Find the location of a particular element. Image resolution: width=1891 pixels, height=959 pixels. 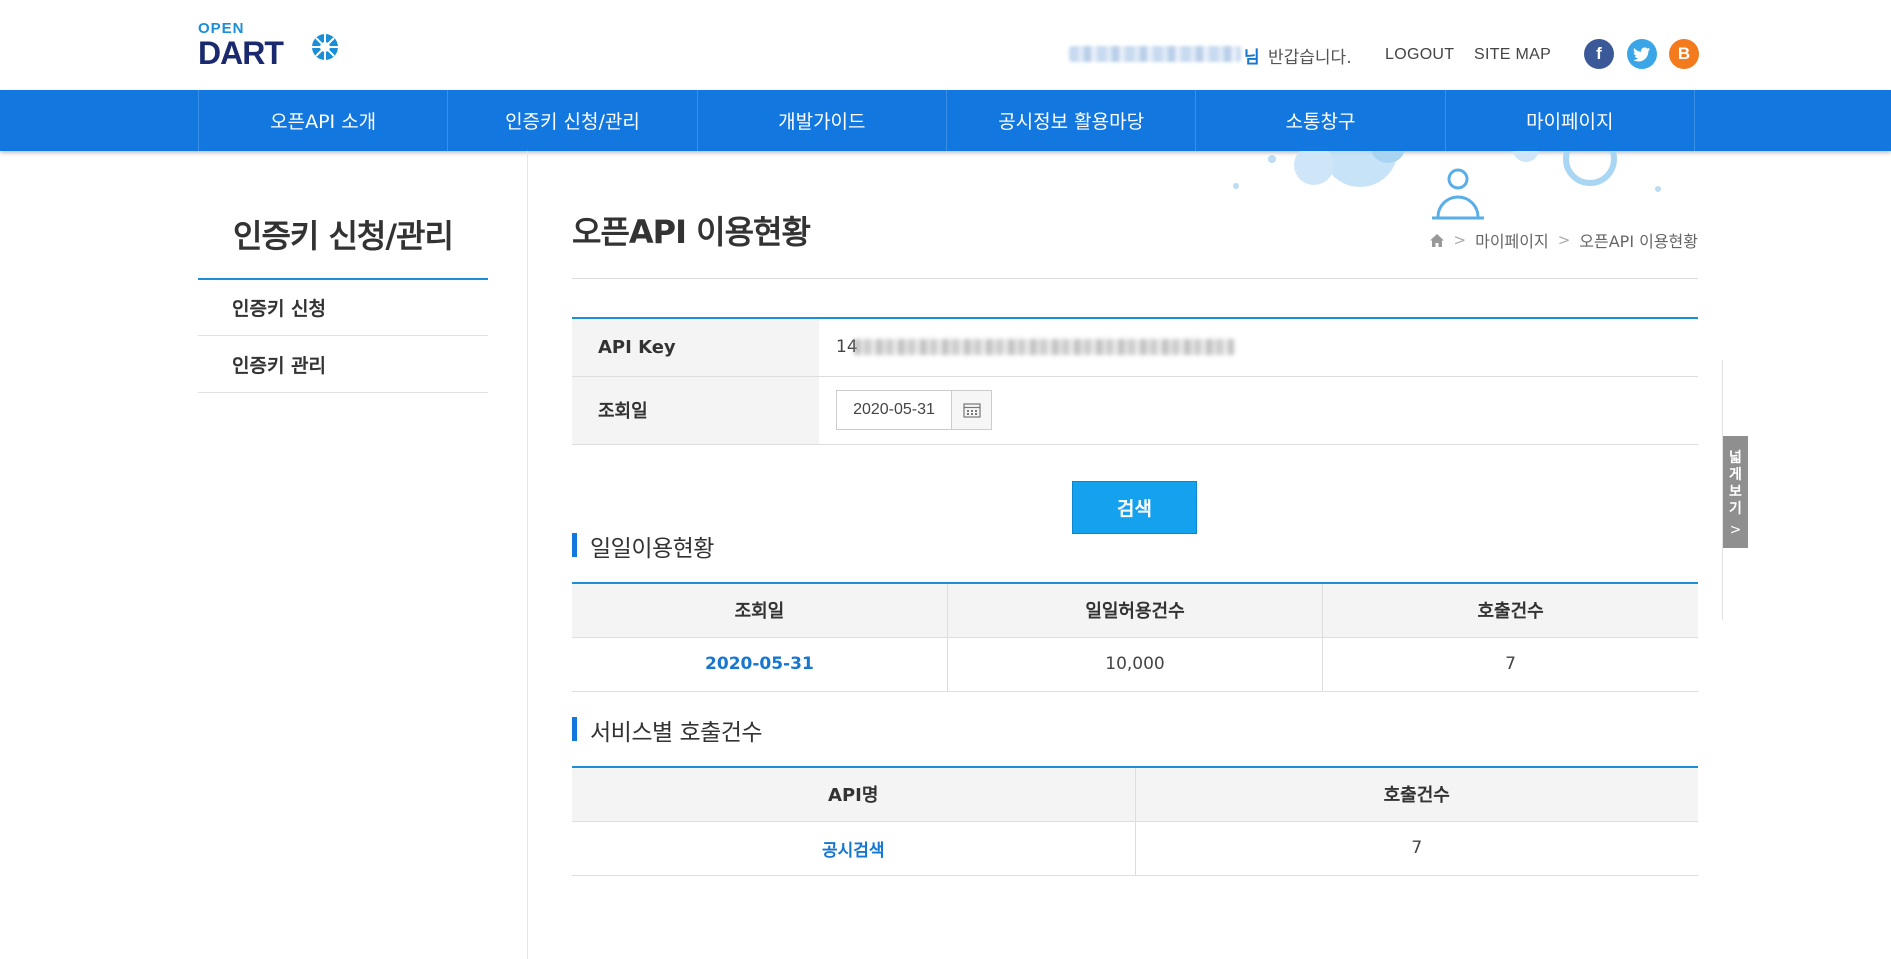

site-header: OPEN DART 님 반갑습니다. LOGOUT SITE MAP f B is located at coordinates (945, 45).